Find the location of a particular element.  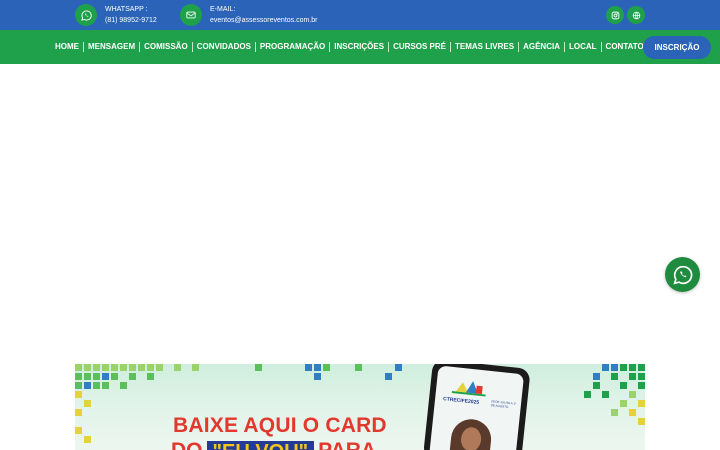

nav-mensagem: MENSAGEM is located at coordinates (111, 47).